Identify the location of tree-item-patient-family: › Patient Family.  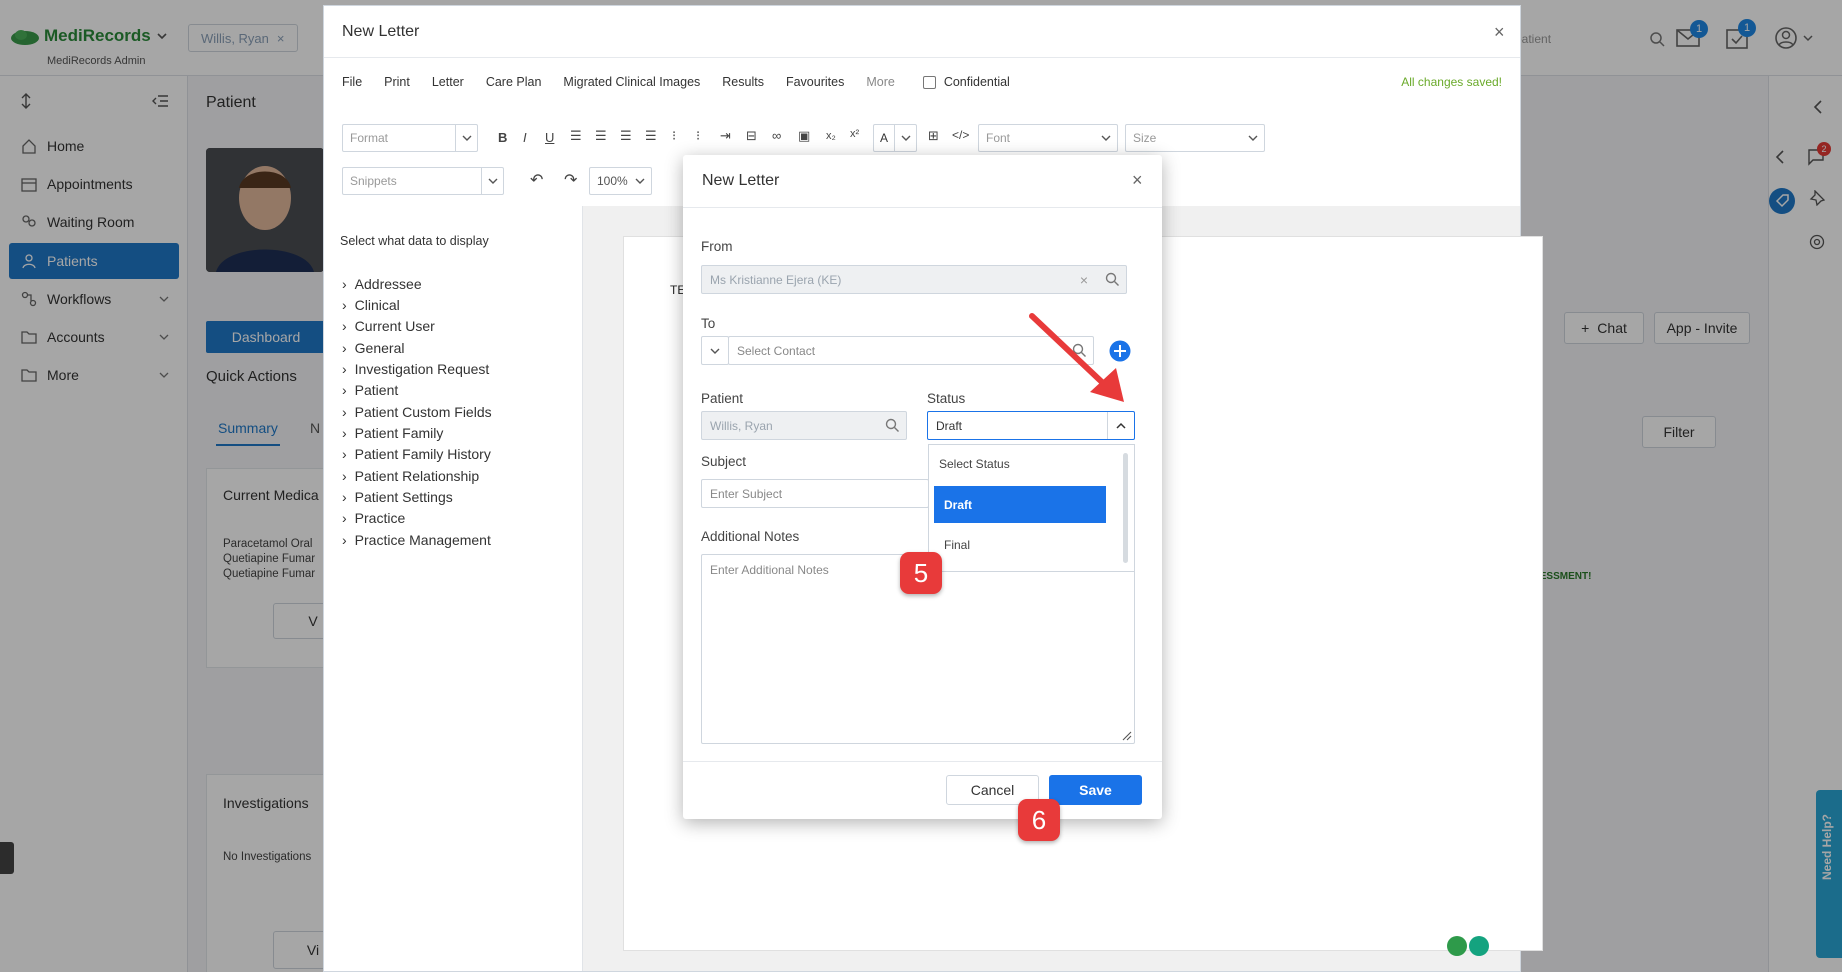
(392, 433).